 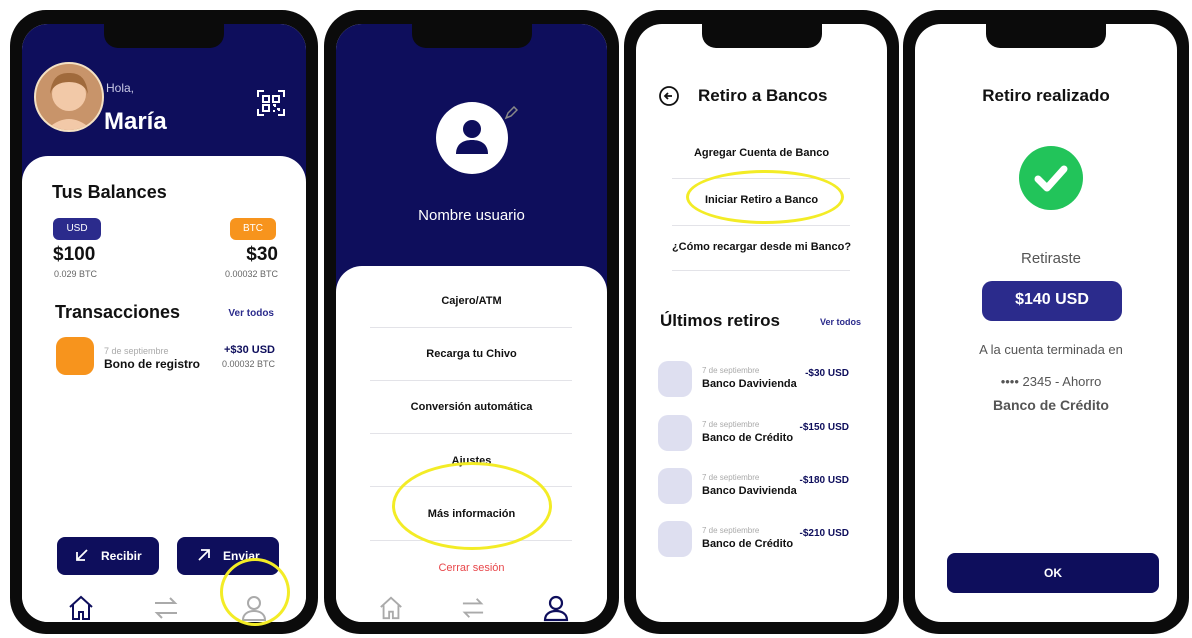 I want to click on withdrew-label: Retiraste, so click(x=1051, y=258).